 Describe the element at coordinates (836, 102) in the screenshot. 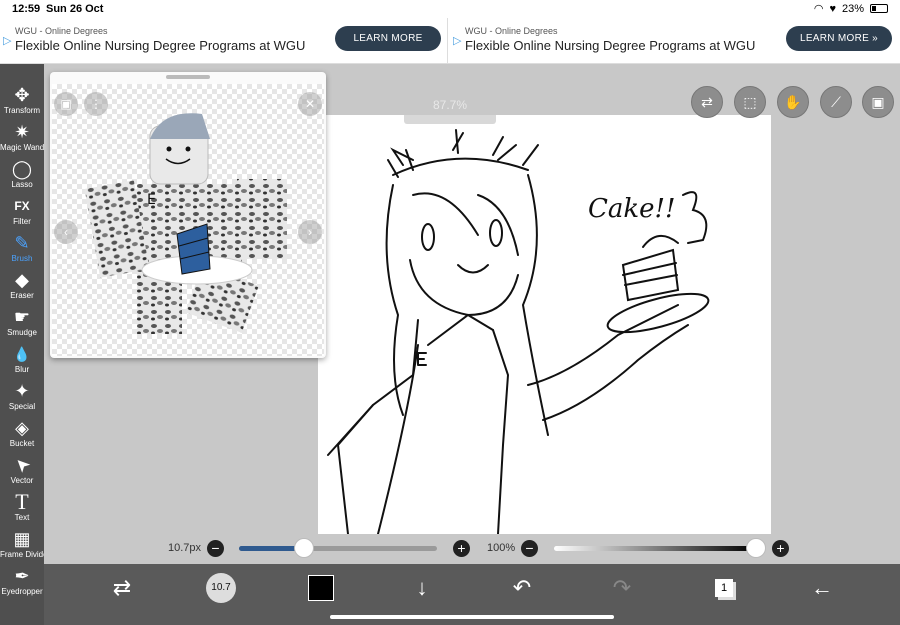

I see `ruler-icon: ⟋` at that location.